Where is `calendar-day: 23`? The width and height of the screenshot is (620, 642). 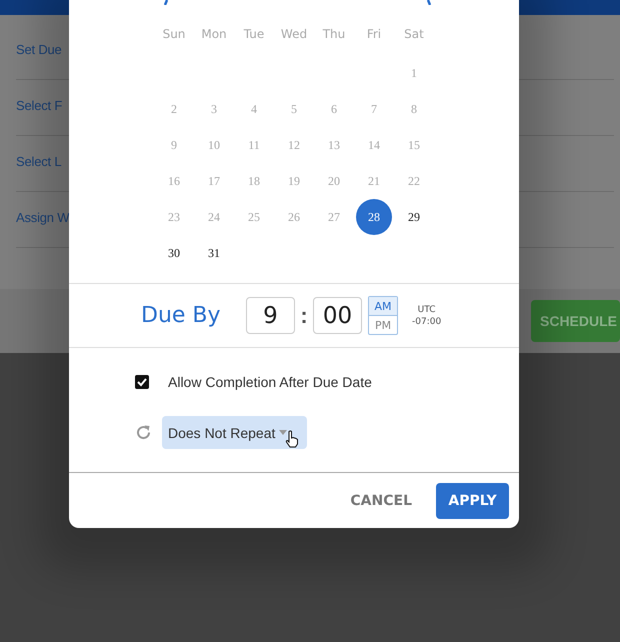
calendar-day: 23 is located at coordinates (174, 217).